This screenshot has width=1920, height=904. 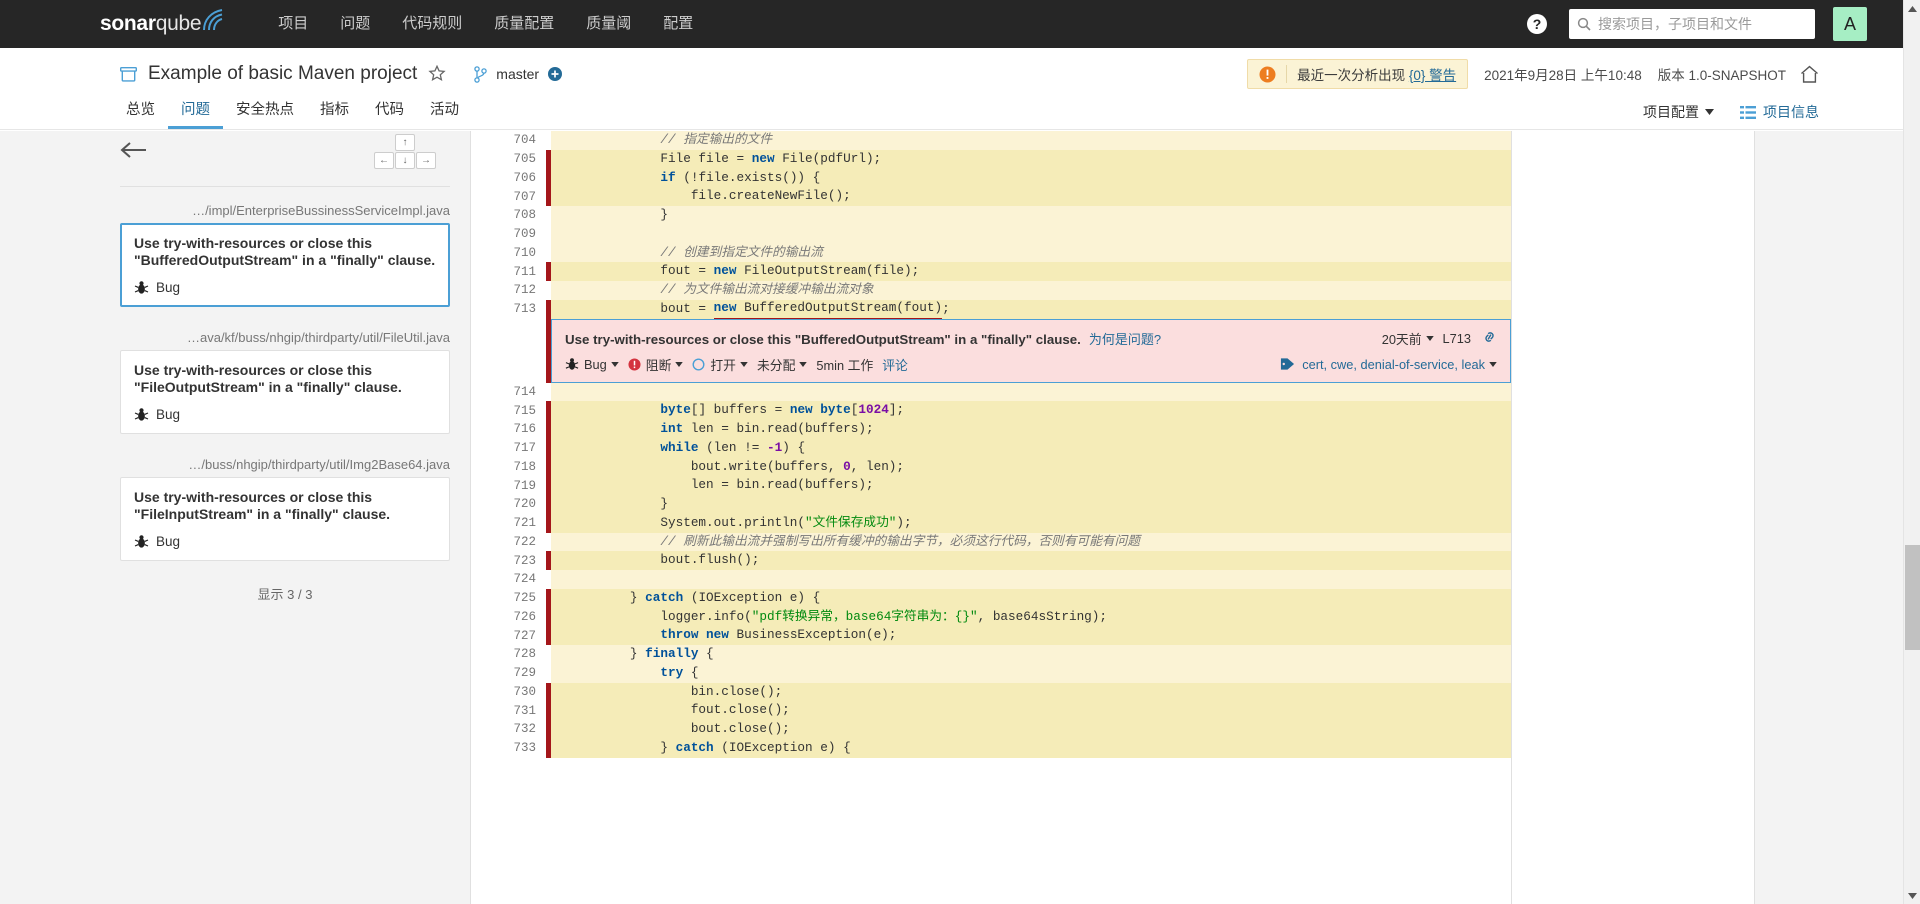 I want to click on scroll-up-arrow, so click(x=1912, y=8).